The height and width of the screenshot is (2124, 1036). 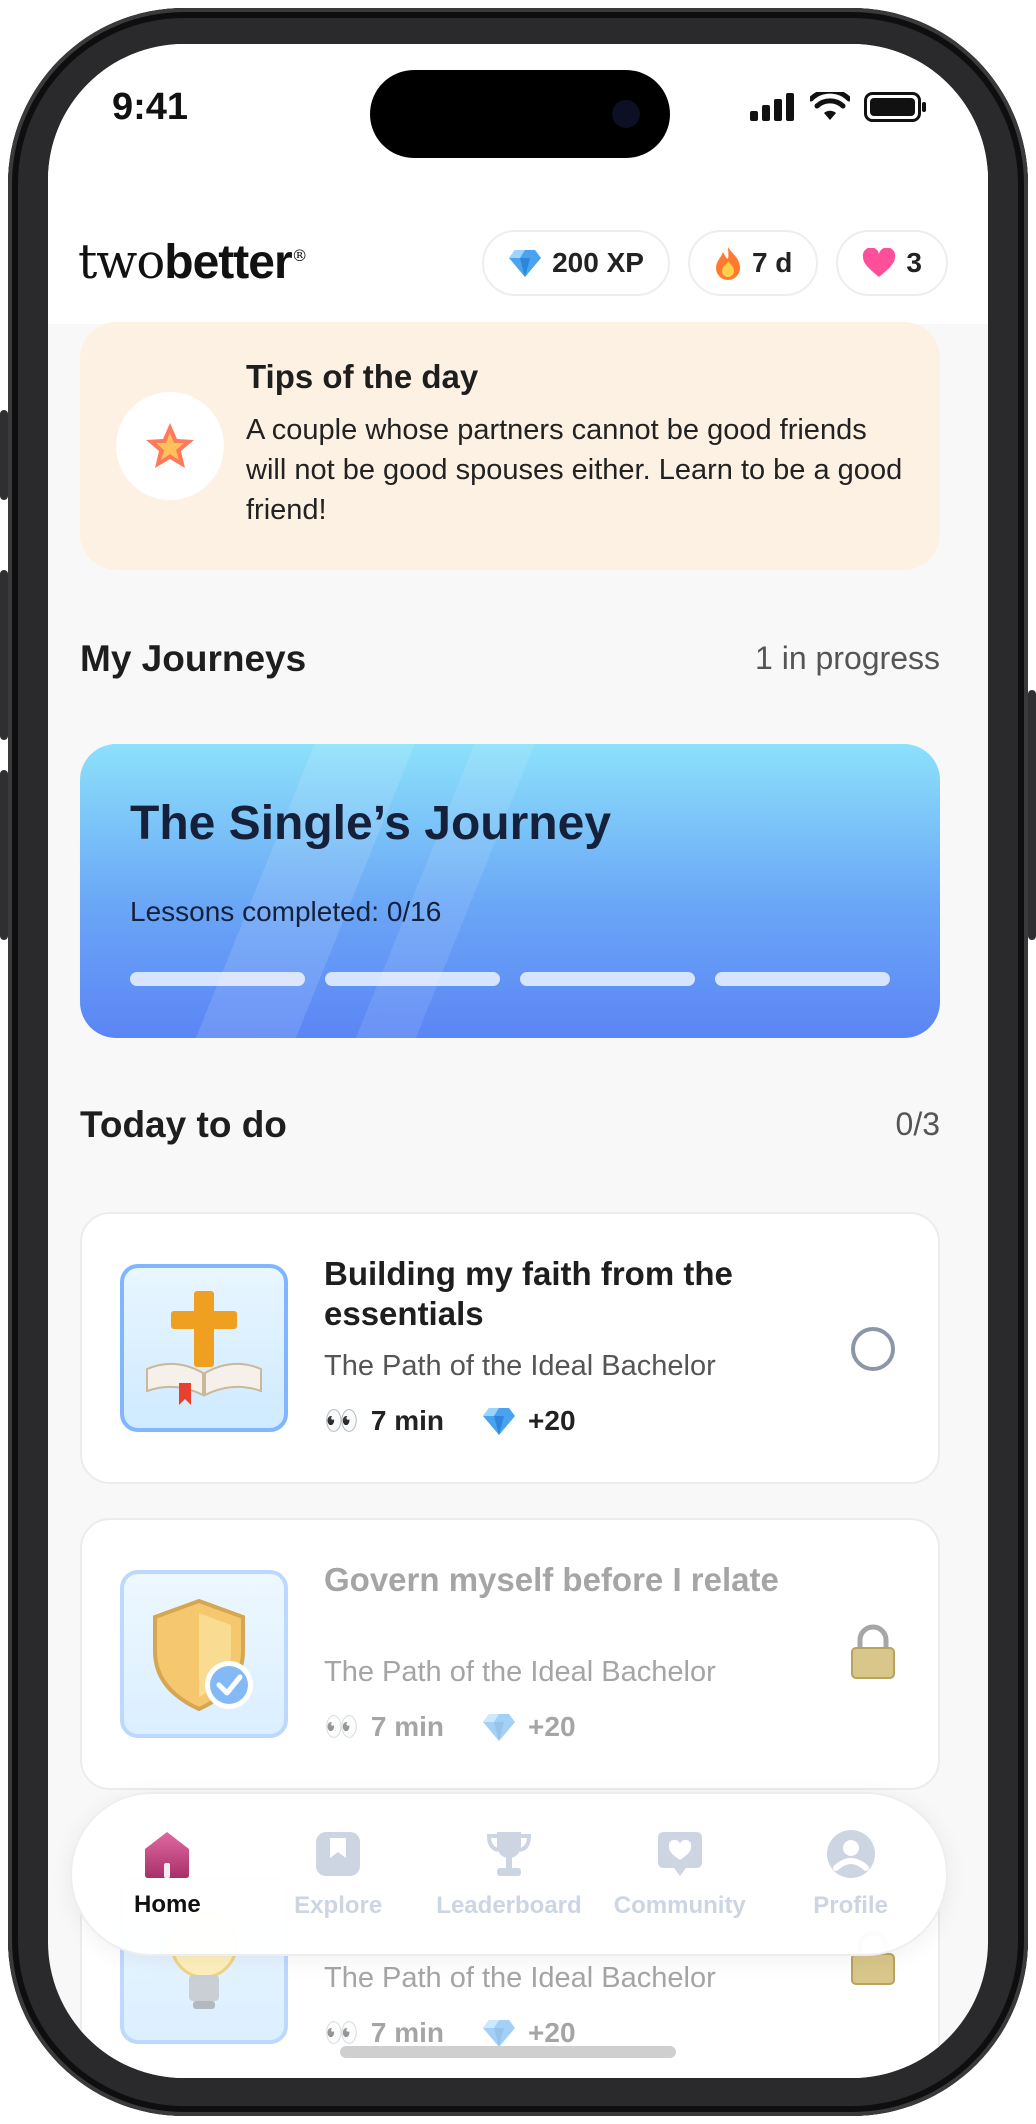 What do you see at coordinates (830, 106) in the screenshot?
I see `wifi-icon` at bounding box center [830, 106].